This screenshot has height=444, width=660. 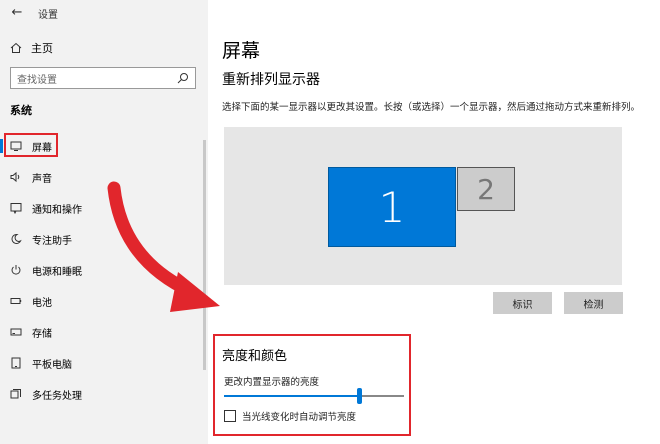 What do you see at coordinates (57, 272) in the screenshot?
I see `sidebar-item-label: 电源和睡眠` at bounding box center [57, 272].